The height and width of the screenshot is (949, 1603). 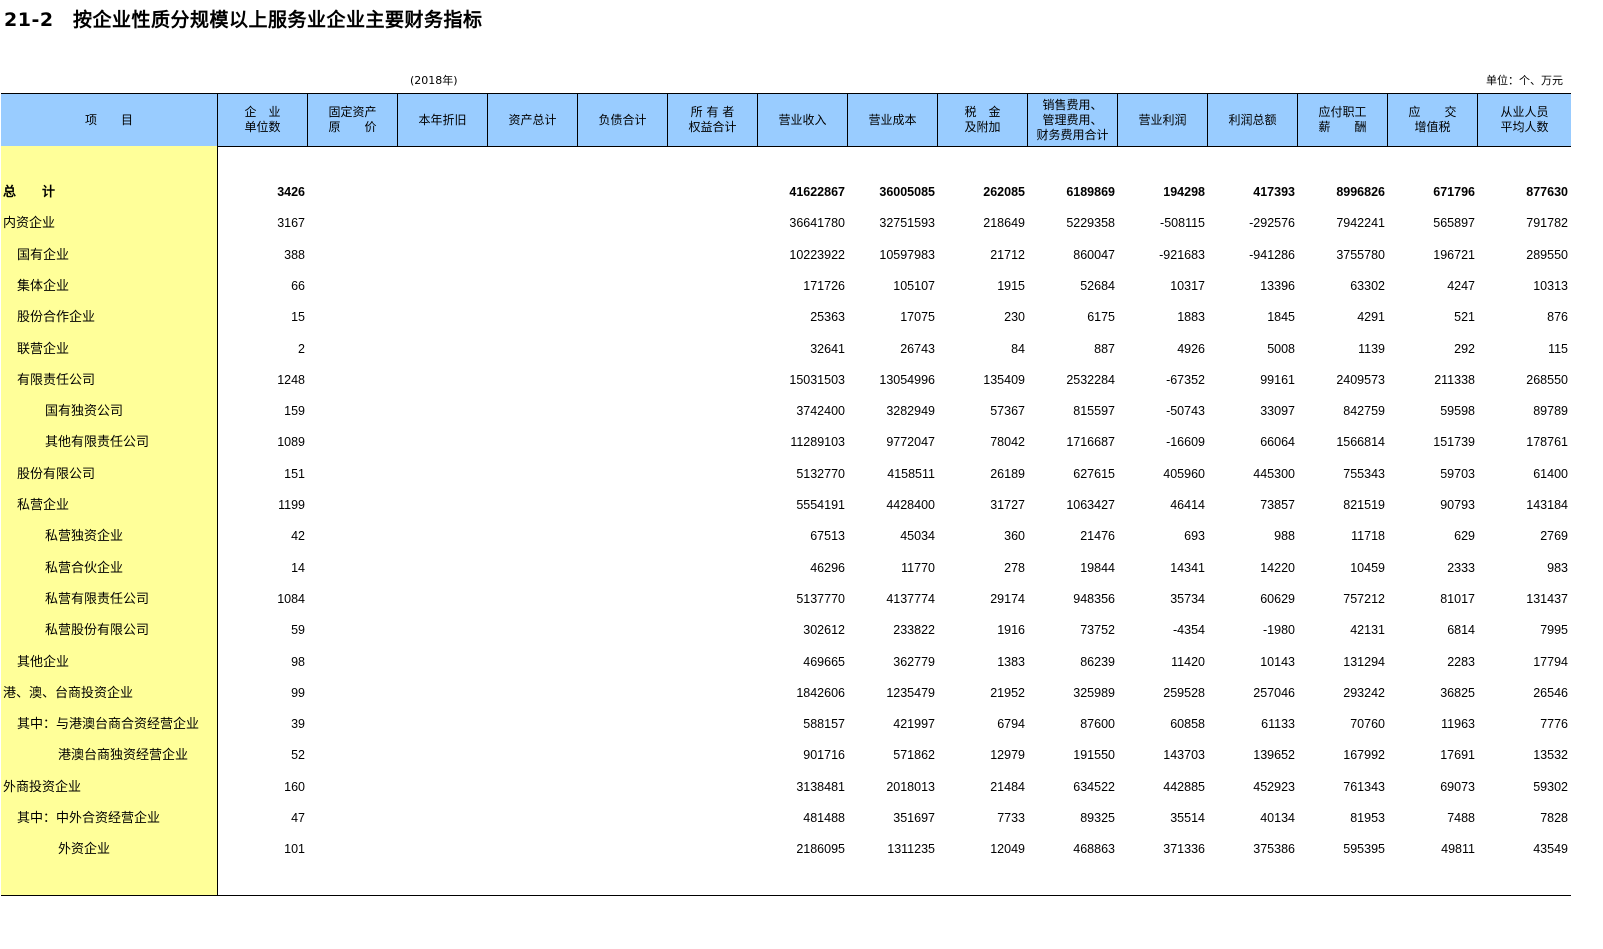 I want to click on table-cell: 693, so click(x=1194, y=536).